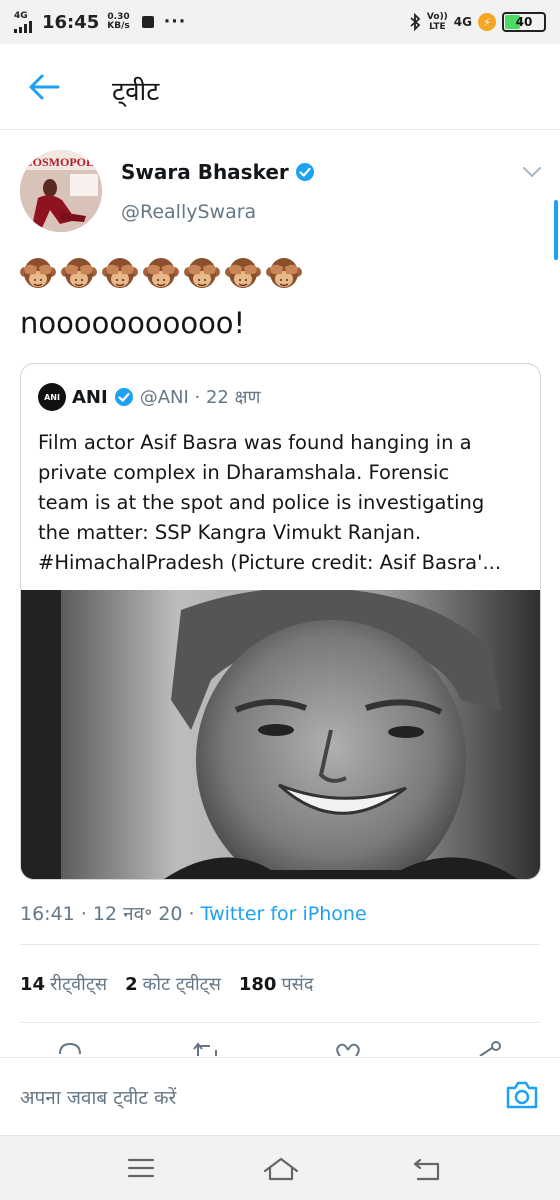  Describe the element at coordinates (348, 1048) in the screenshot. I see `like-icon` at that location.